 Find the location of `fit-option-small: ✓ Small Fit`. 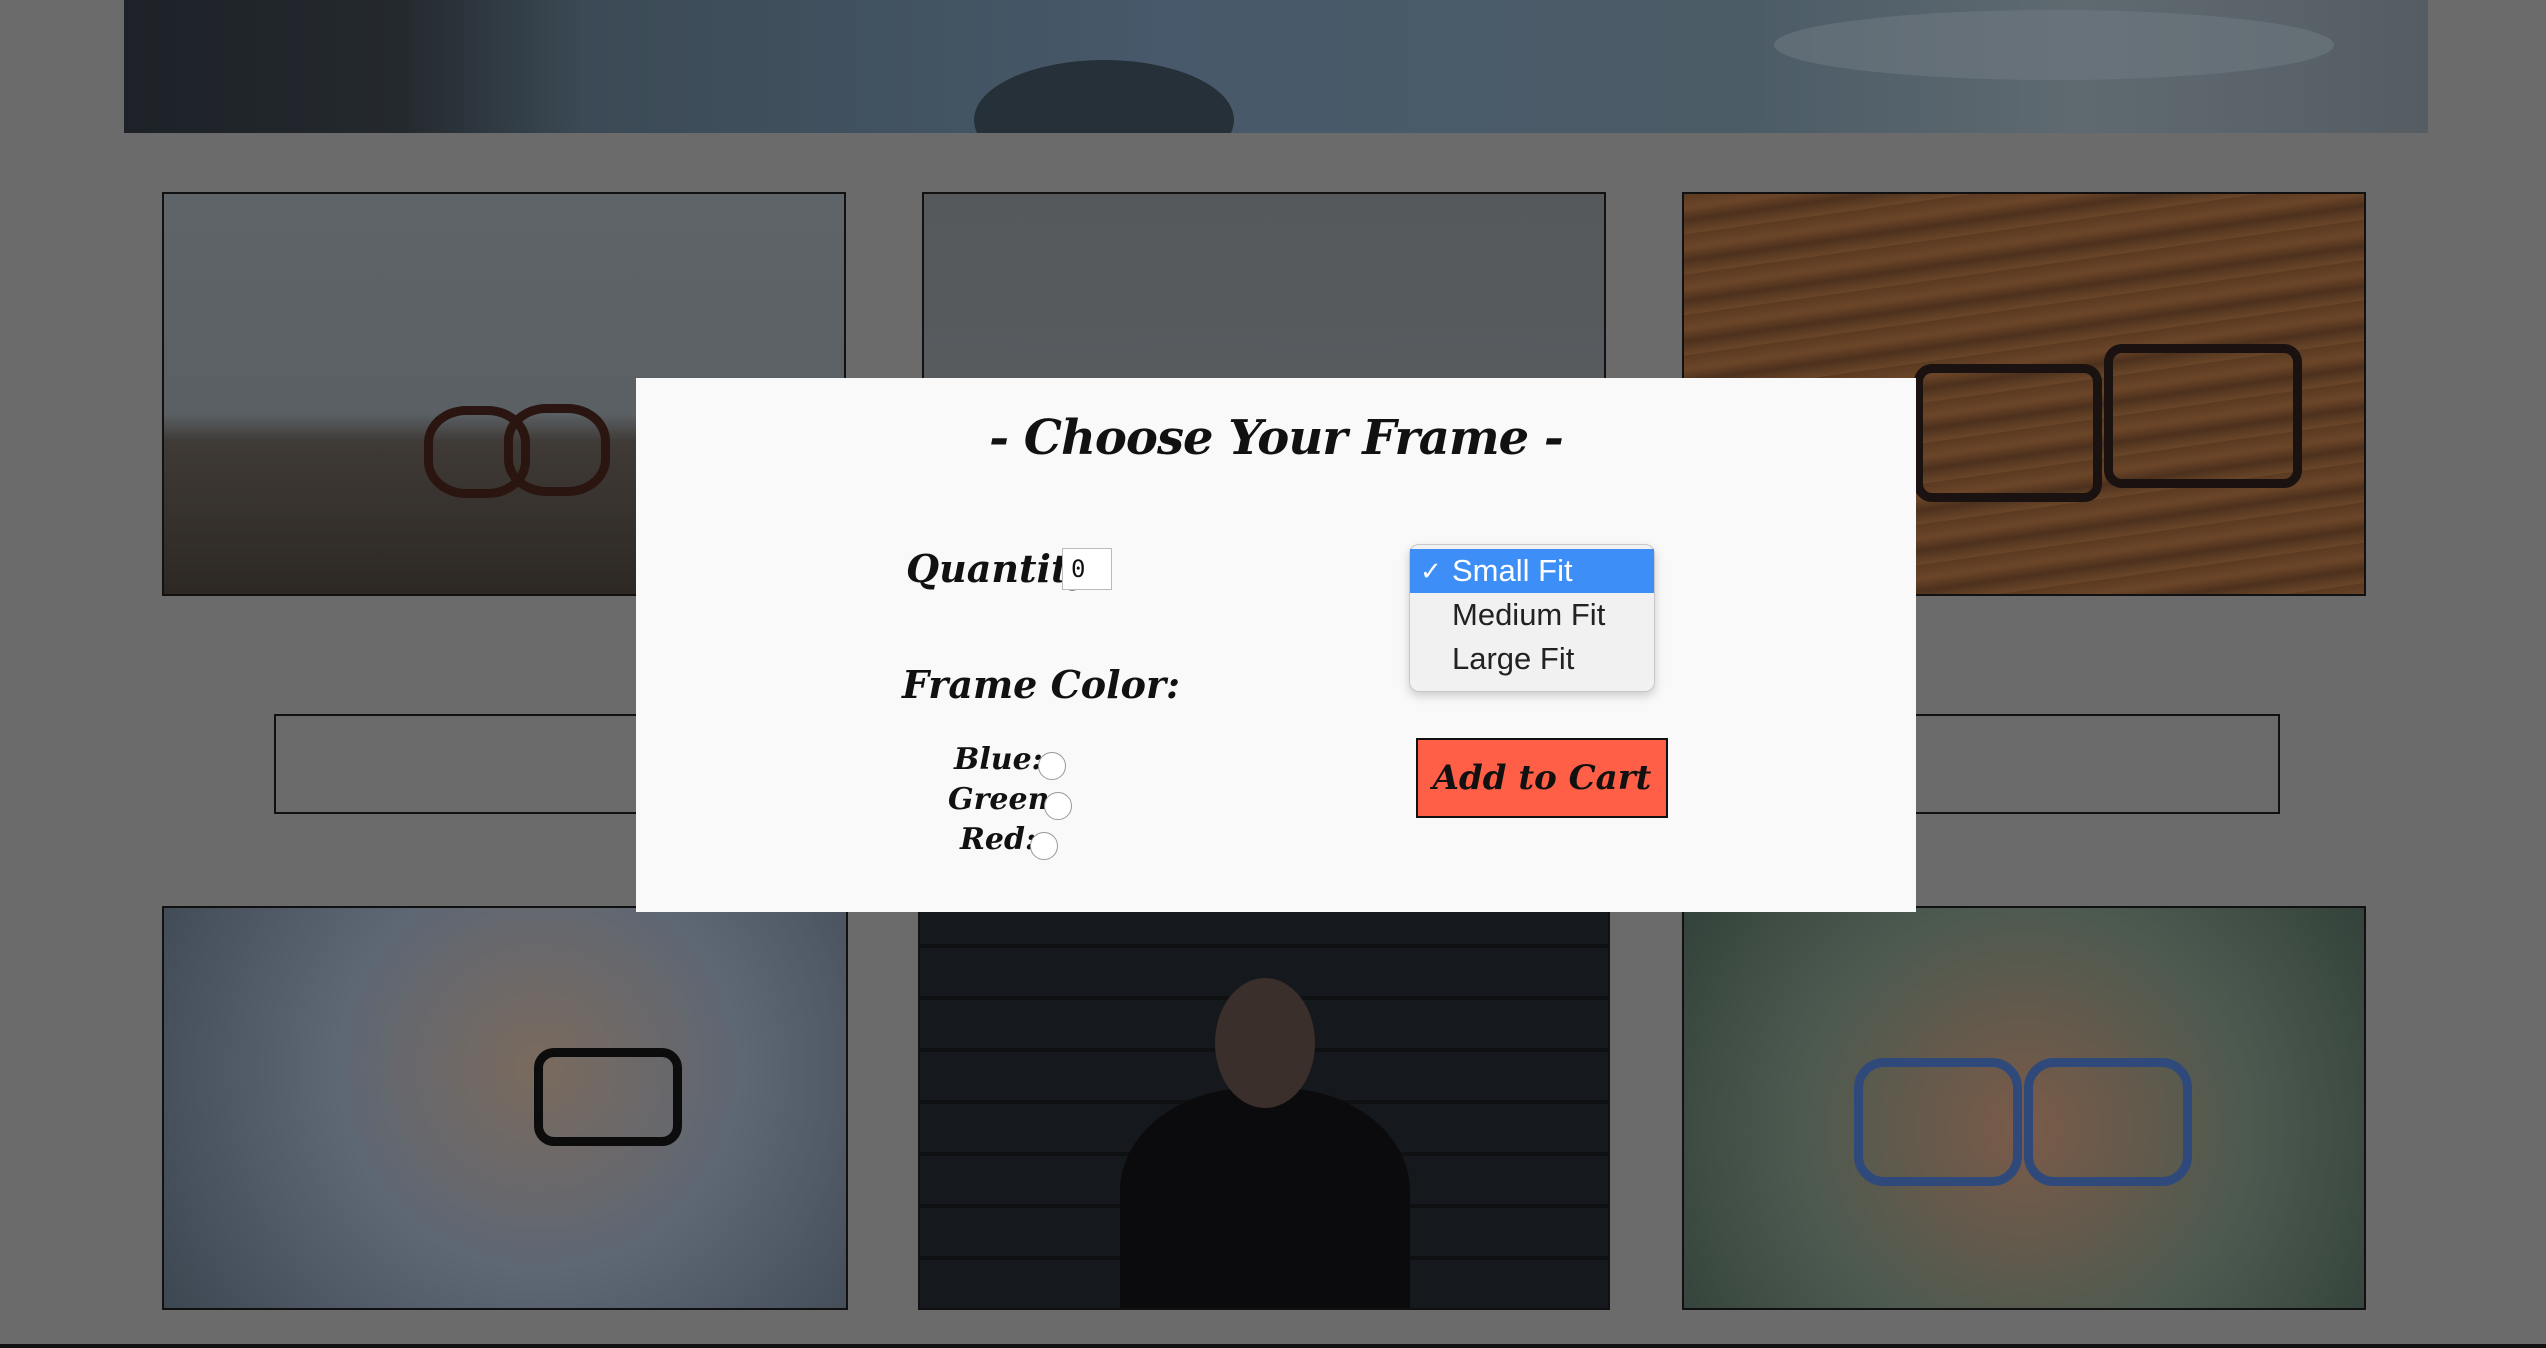

fit-option-small: ✓ Small Fit is located at coordinates (1532, 571).